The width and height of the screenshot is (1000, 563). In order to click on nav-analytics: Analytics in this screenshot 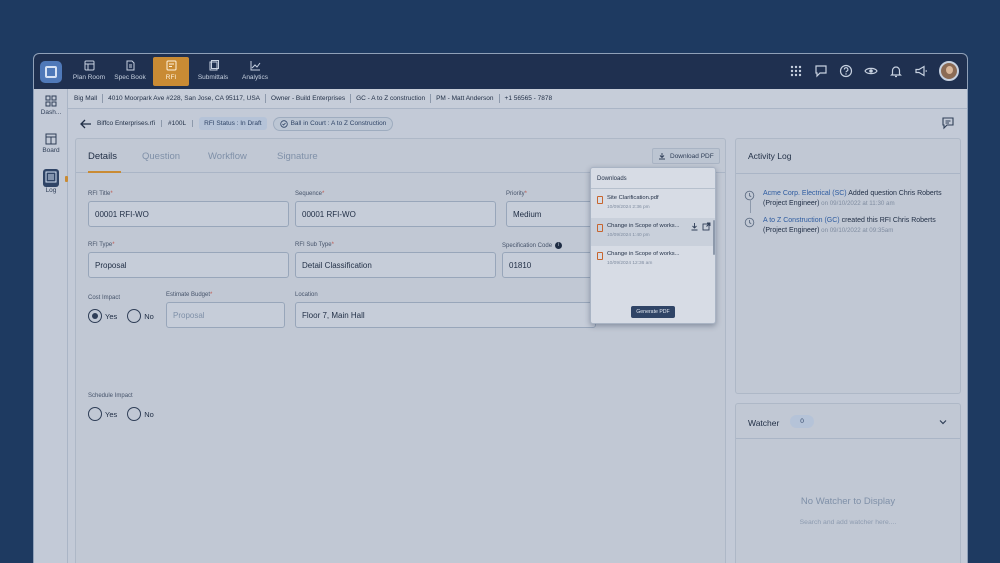, I will do `click(255, 71)`.